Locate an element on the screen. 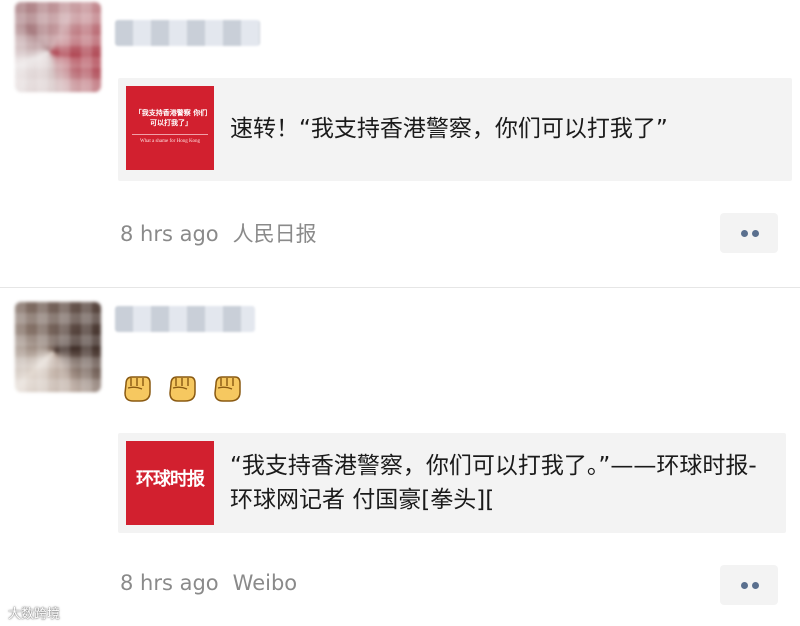 The width and height of the screenshot is (800, 626). link-thumbnail: 环球时报 is located at coordinates (170, 483).